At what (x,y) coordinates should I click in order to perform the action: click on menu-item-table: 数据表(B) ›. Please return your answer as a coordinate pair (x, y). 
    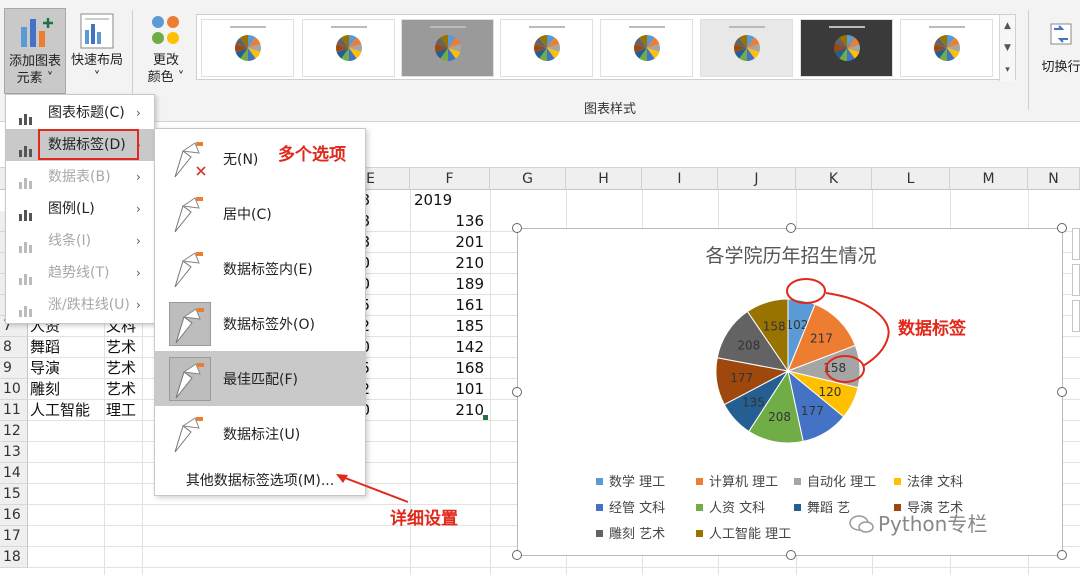
    Looking at the image, I should click on (80, 177).